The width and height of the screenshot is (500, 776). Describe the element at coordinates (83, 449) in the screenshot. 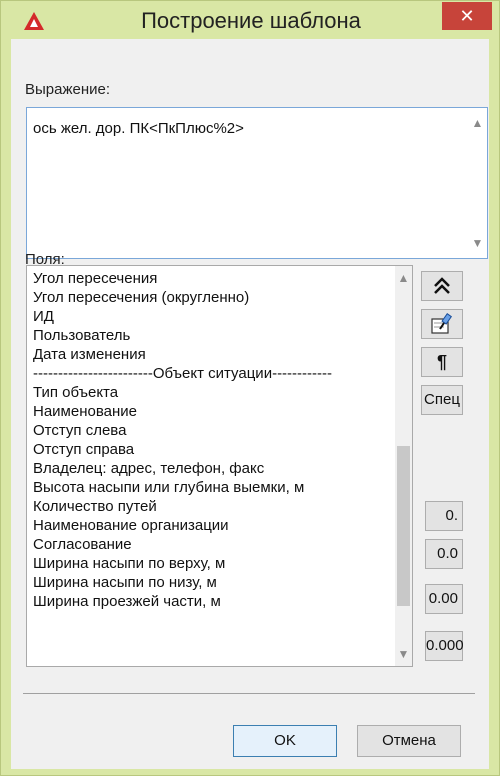

I see `list-item: Отступ справа` at that location.